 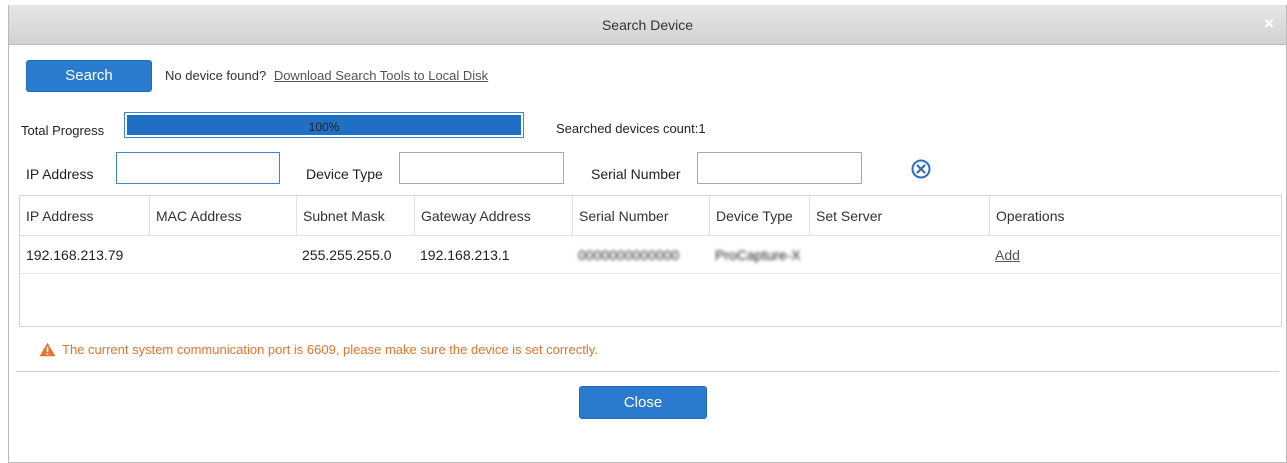 What do you see at coordinates (75, 255) in the screenshot?
I see `cell-ip-address: 192.168.213.79` at bounding box center [75, 255].